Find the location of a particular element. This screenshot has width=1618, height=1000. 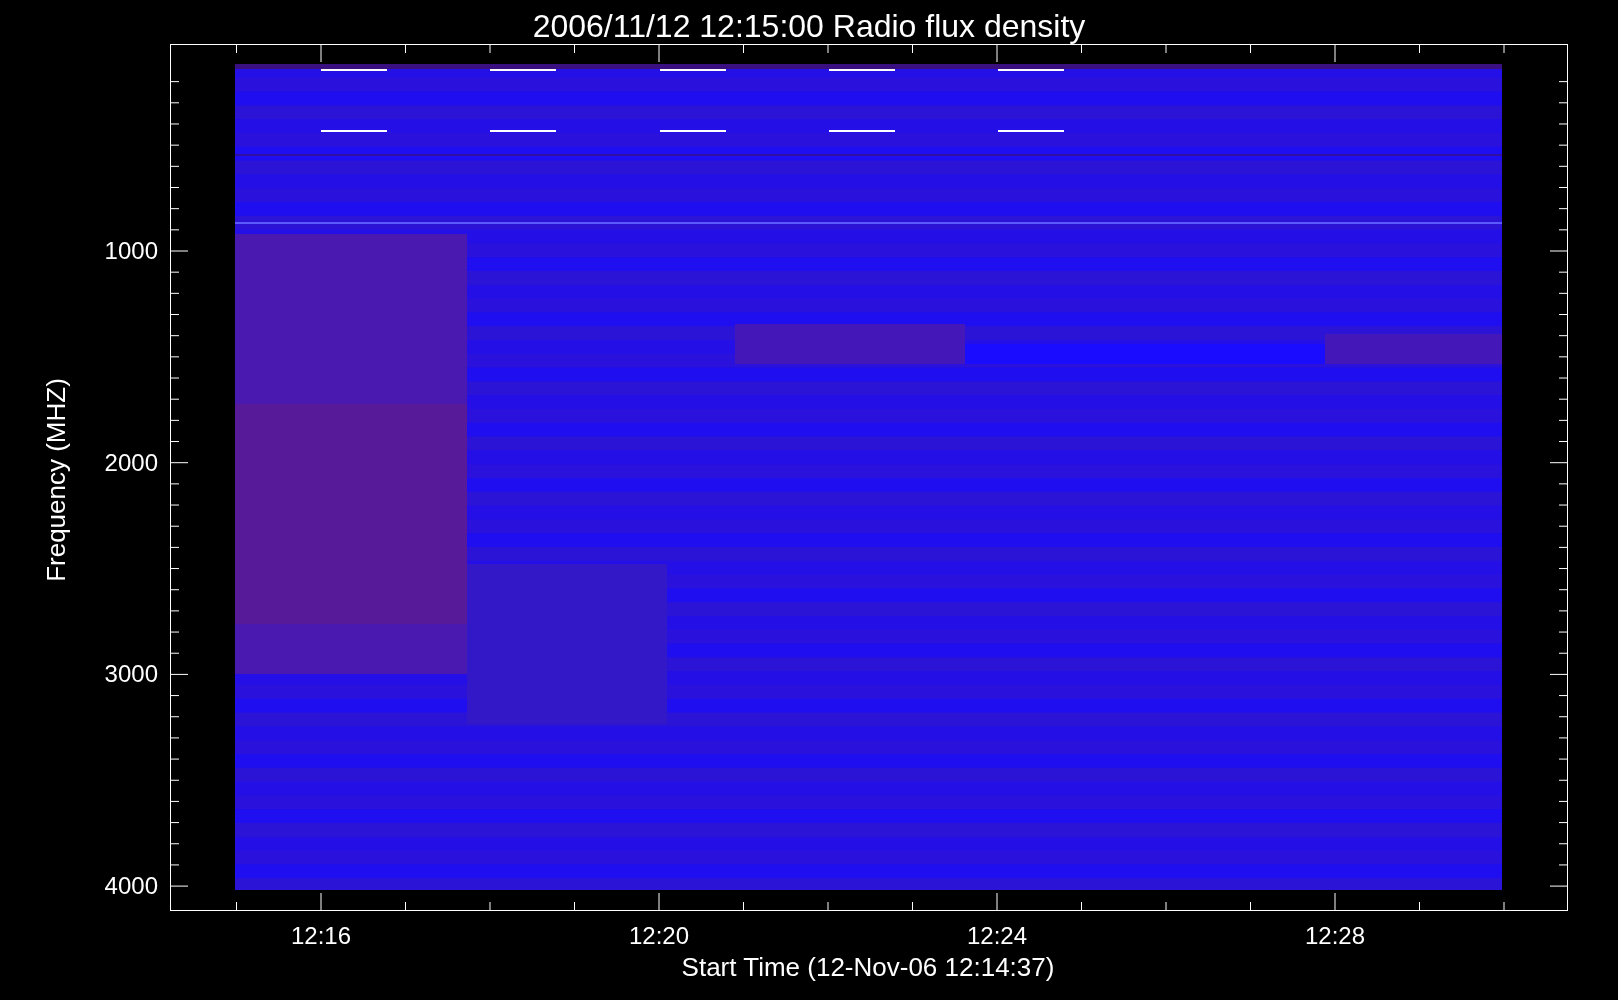

x-tick-label: 12:16 is located at coordinates (321, 936).